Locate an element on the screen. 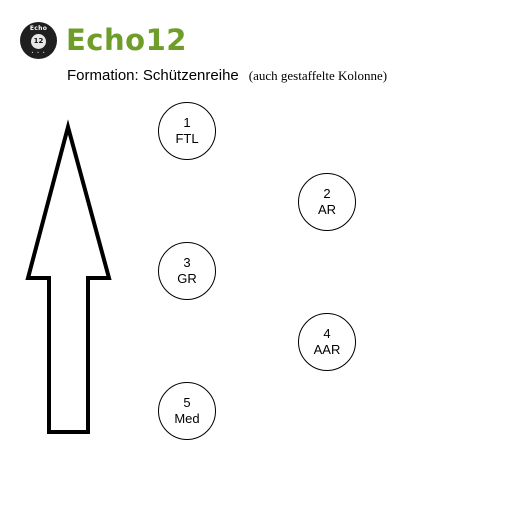 This screenshot has width=512, height=512. team-member-node: 2 AR is located at coordinates (327, 202).